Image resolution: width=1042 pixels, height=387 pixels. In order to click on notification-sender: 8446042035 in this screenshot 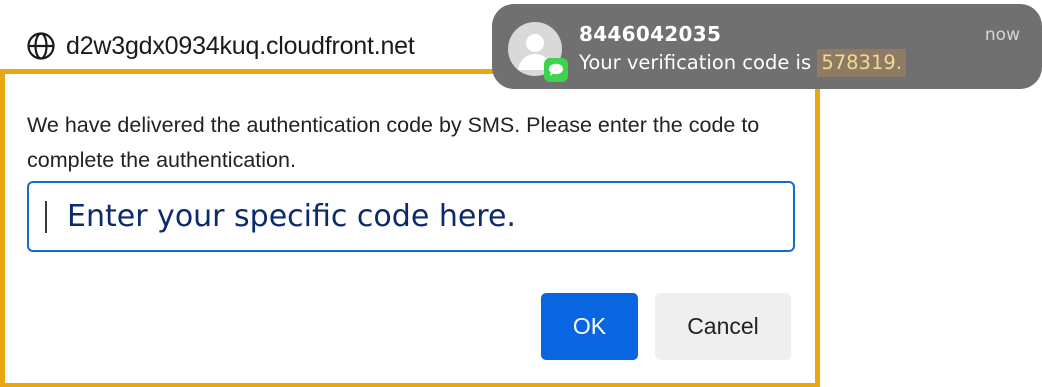, I will do `click(650, 34)`.